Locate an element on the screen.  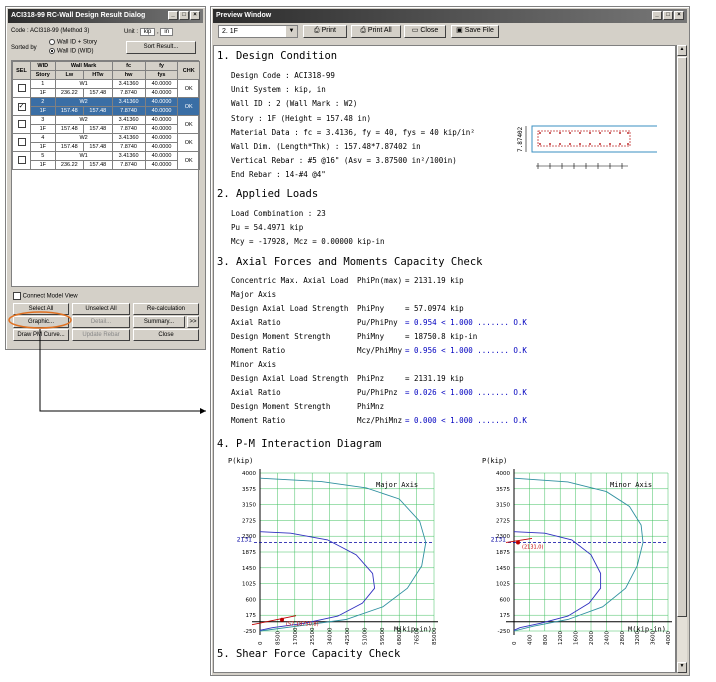
check-label: Concentric Max. Axial Load is located at coordinates (290, 280).